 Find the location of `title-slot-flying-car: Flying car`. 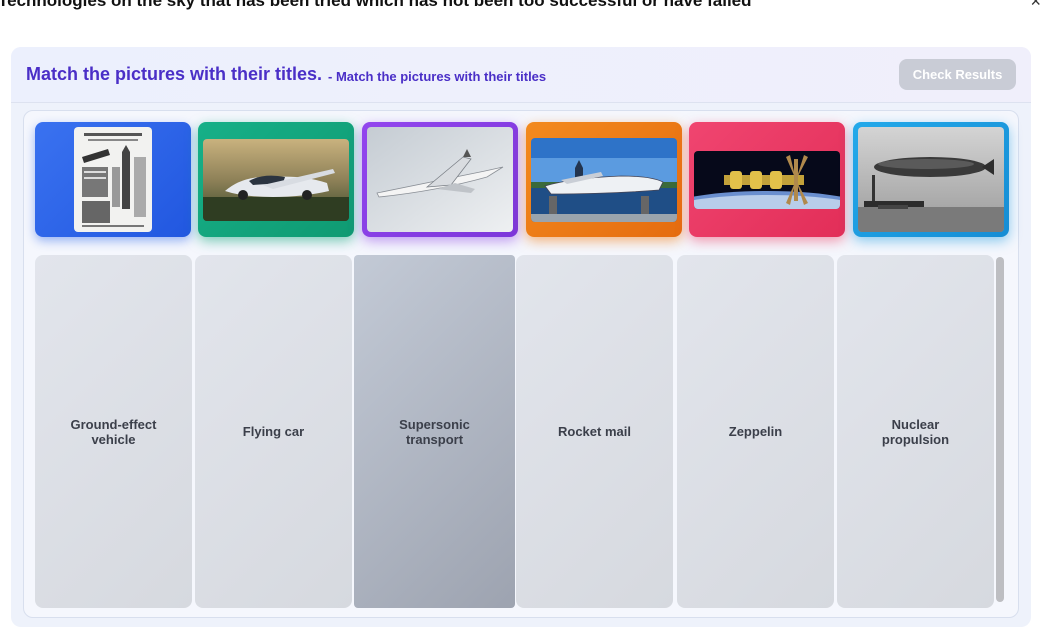

title-slot-flying-car: Flying car is located at coordinates (273, 431).